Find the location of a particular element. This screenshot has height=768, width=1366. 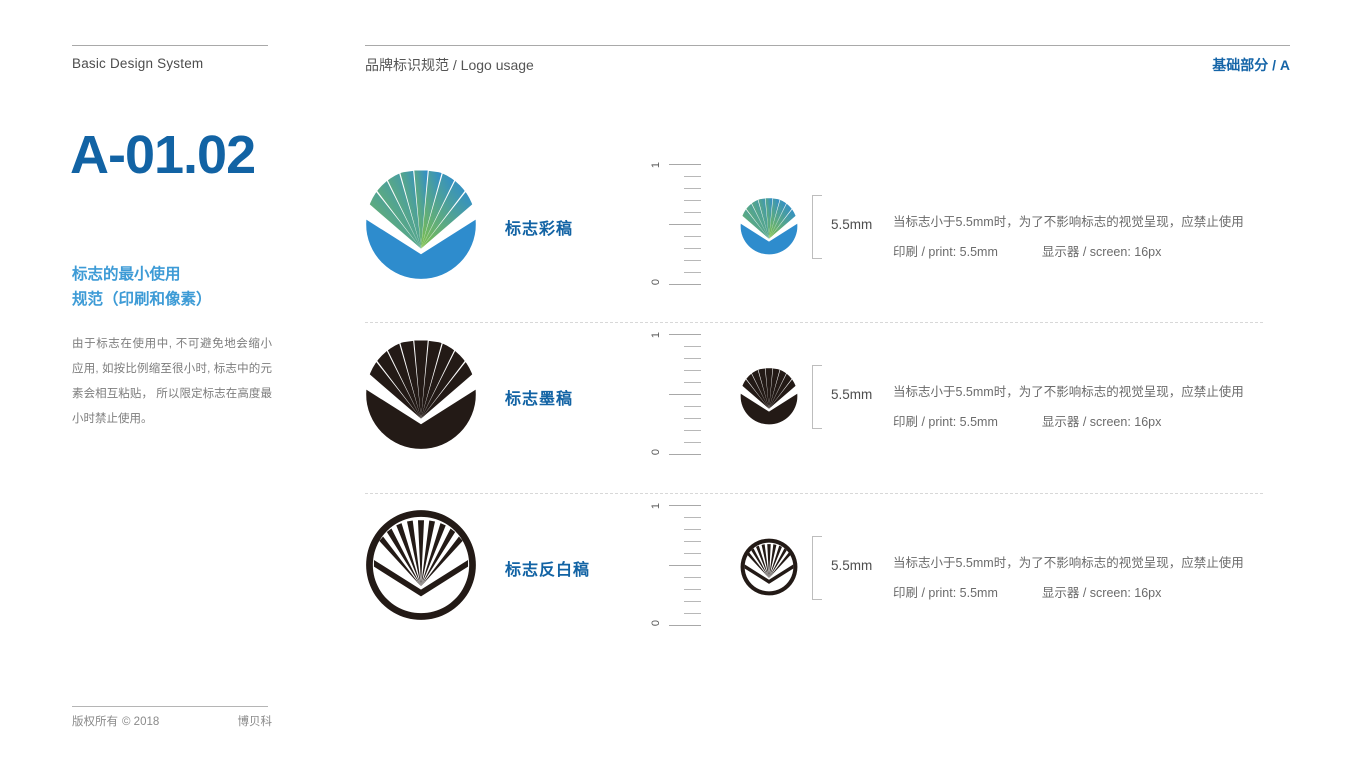

note-color: 当标志小于5.5mm时，为了不影响标志的视觉呈现，应禁止使用 is located at coordinates (1068, 222).